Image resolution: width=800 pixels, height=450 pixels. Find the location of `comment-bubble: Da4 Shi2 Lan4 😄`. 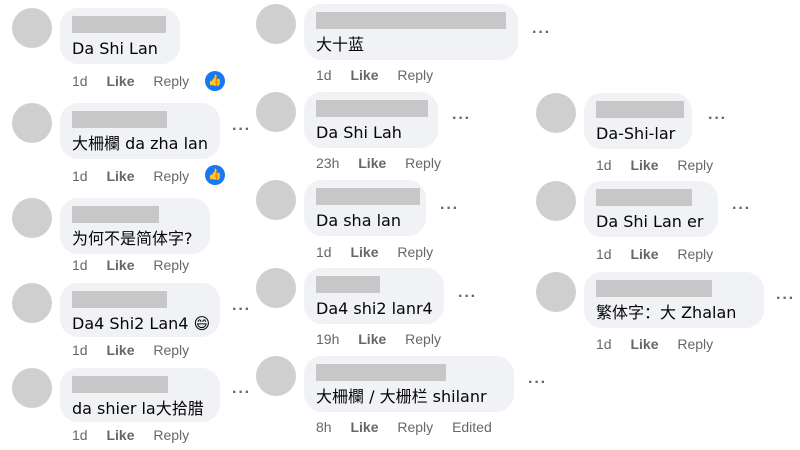

comment-bubble: Da4 Shi2 Lan4 😄 is located at coordinates (140, 310).